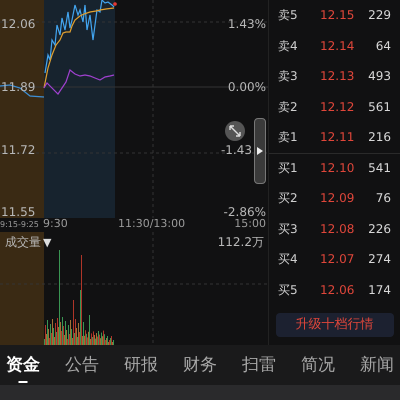  What do you see at coordinates (288, 169) in the screenshot?
I see `bid-level-label: 买1` at bounding box center [288, 169].